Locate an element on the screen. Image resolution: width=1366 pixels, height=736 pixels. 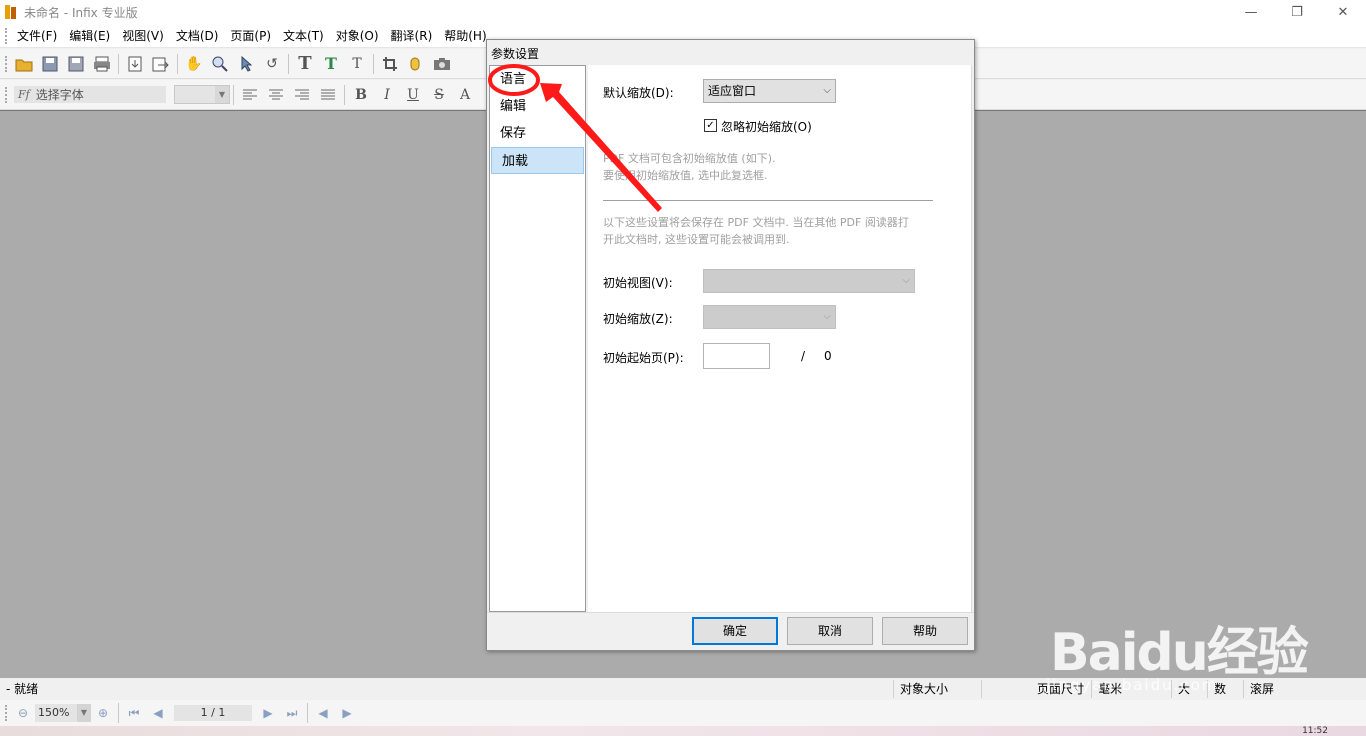
taskbar-strip: 11:52 is located at coordinates (683, 731).